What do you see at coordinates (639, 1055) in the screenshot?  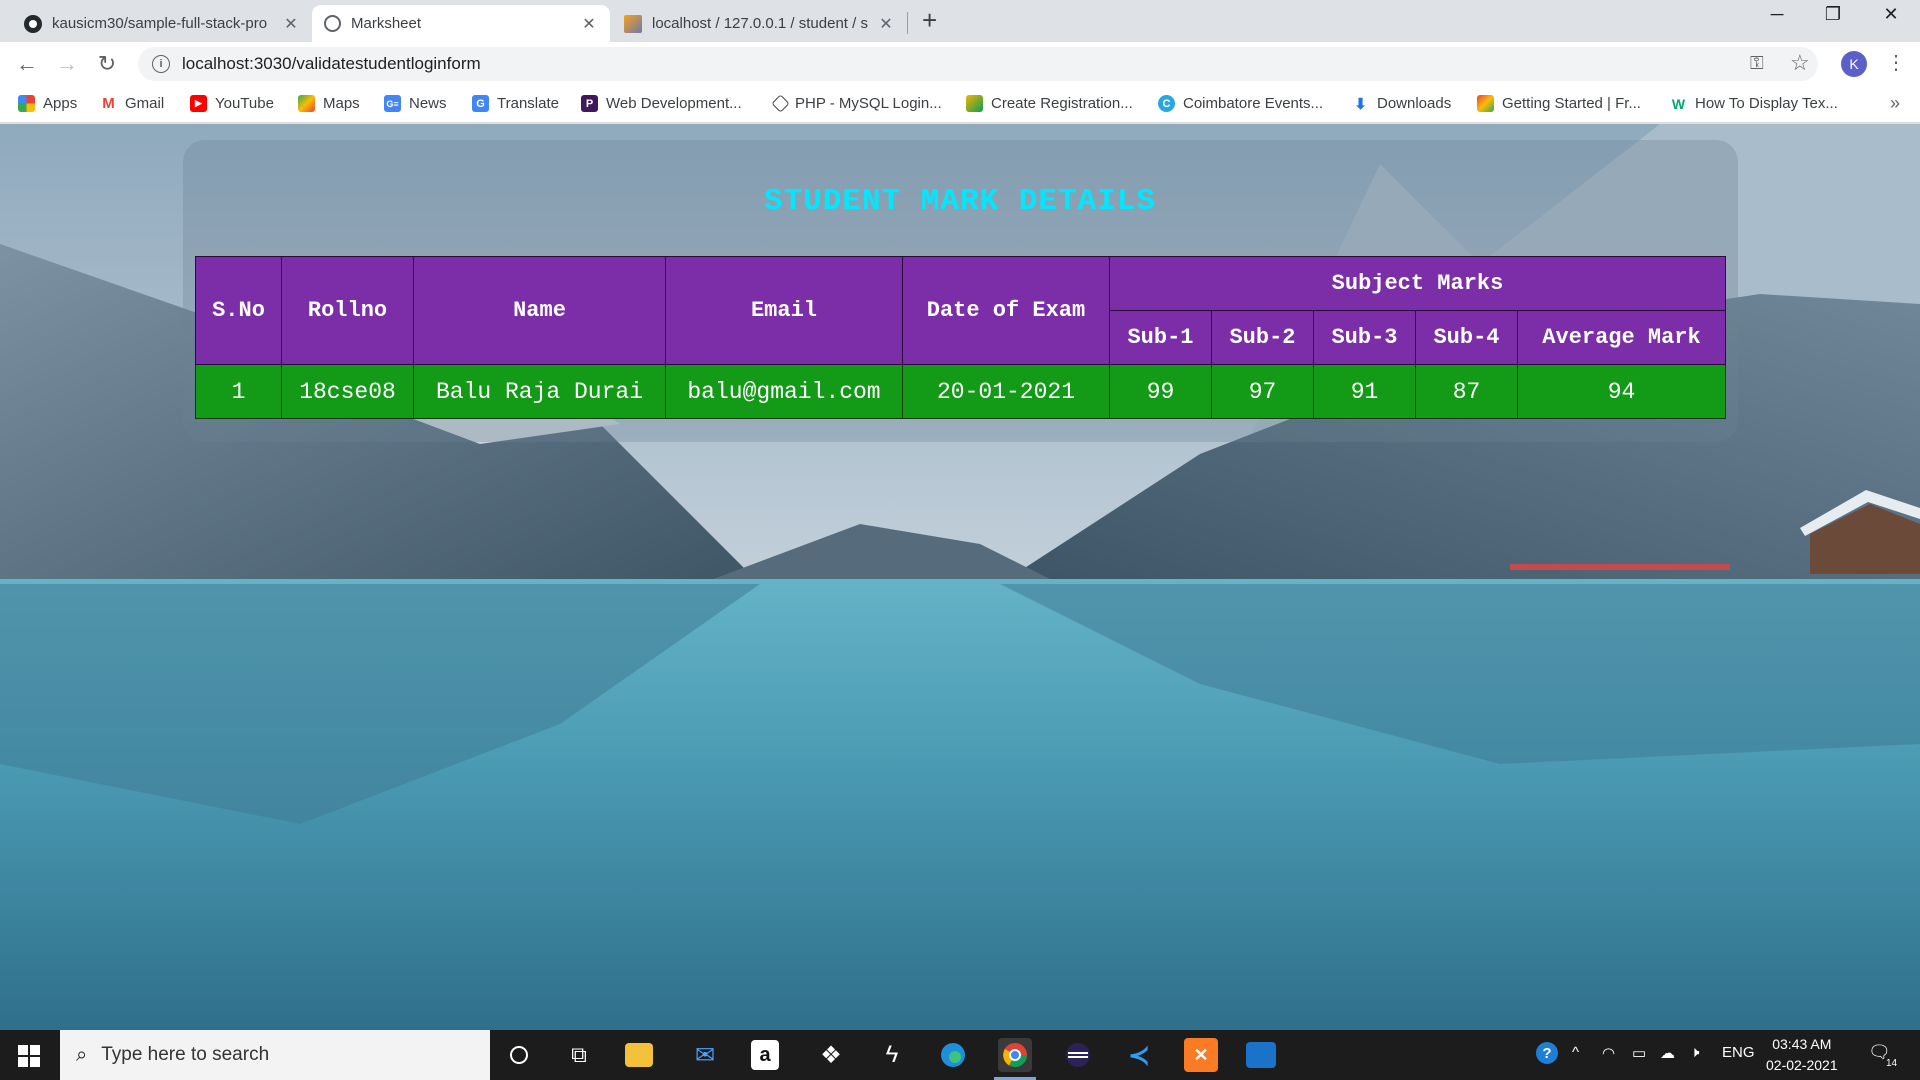 I see `file-explorer-icon` at bounding box center [639, 1055].